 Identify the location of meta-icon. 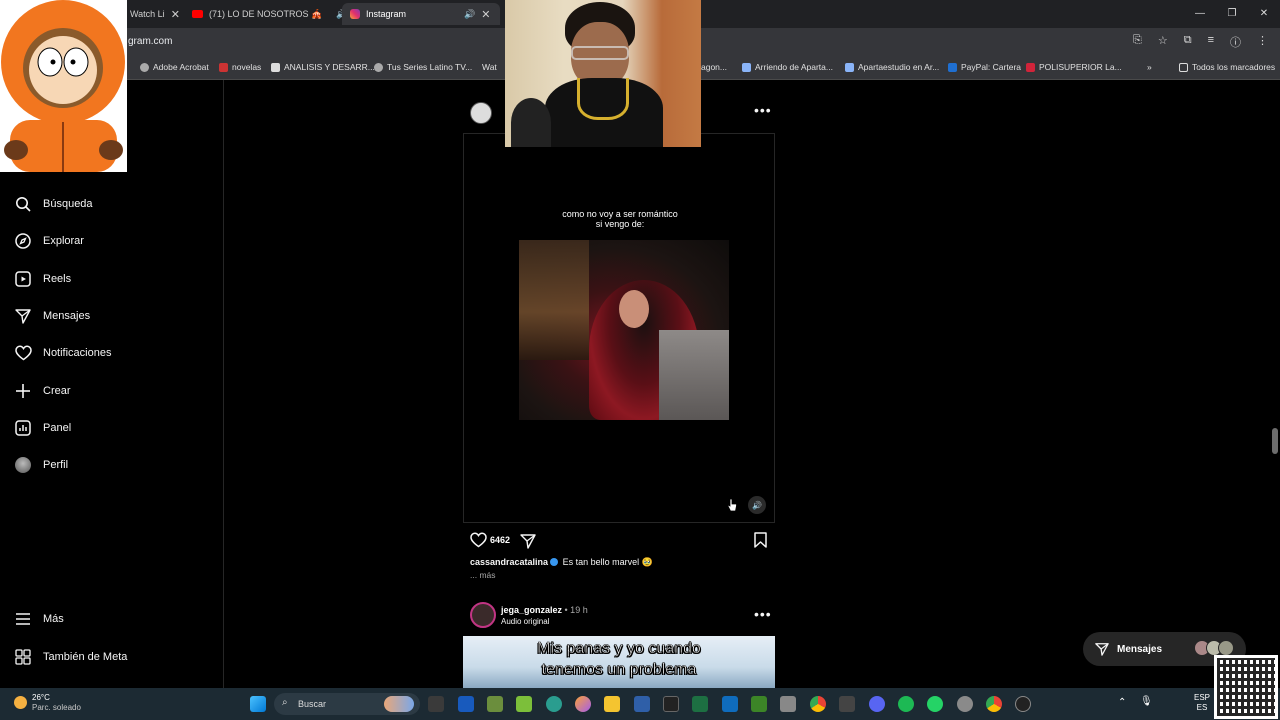
(23, 657).